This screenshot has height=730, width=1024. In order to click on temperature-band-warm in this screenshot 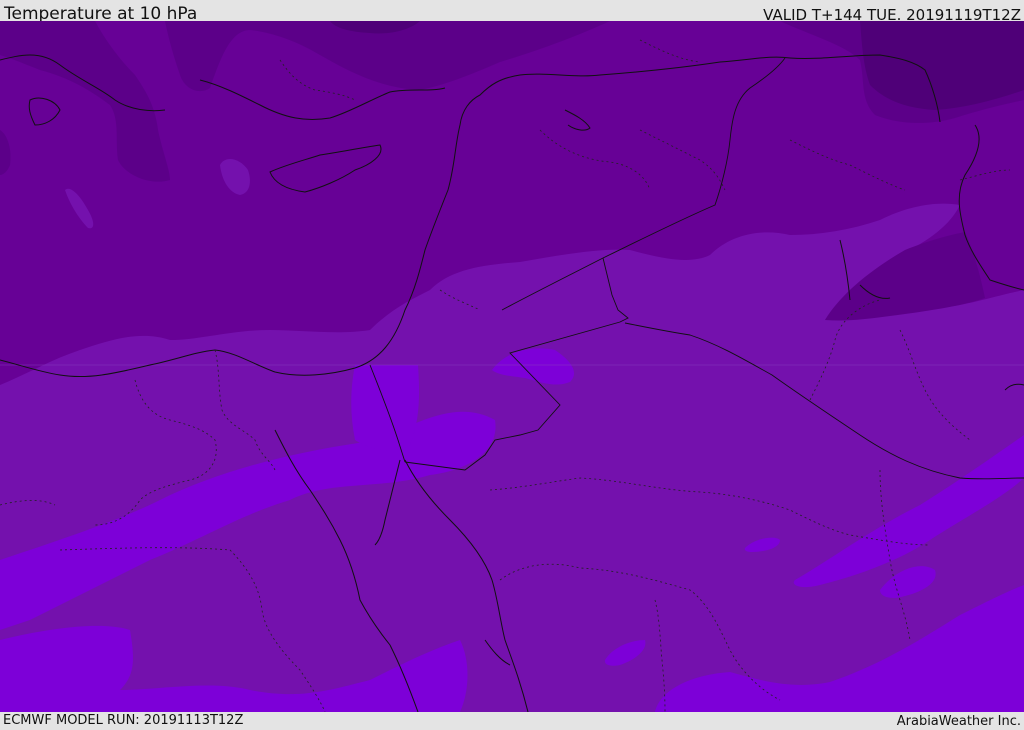, I will do `click(385, 408)`.